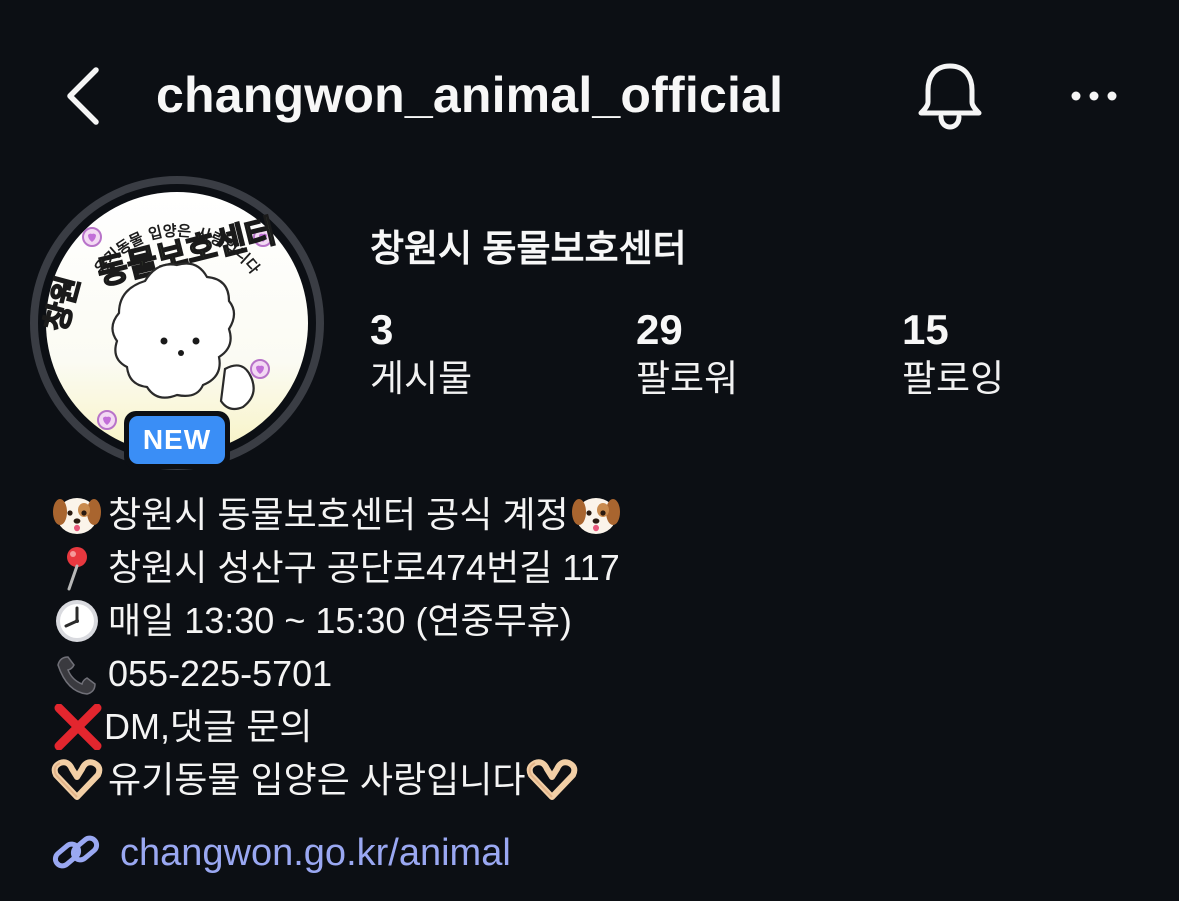 The image size is (1179, 901). What do you see at coordinates (470, 95) in the screenshot?
I see `profile-username: changwon_animal_official` at bounding box center [470, 95].